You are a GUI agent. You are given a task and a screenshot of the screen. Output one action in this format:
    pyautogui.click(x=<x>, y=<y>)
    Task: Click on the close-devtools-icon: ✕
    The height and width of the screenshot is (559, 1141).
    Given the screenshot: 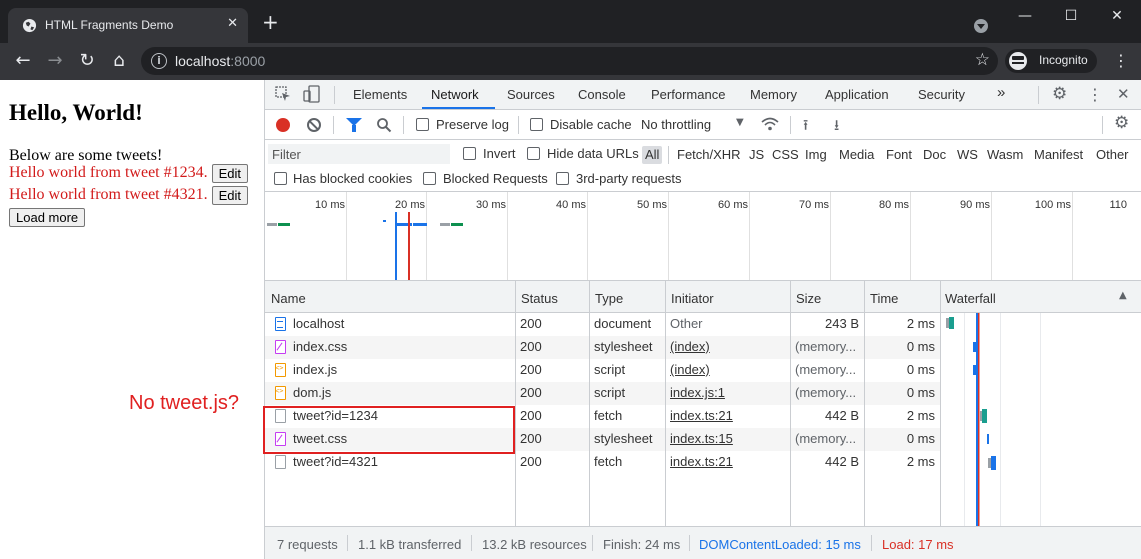 What is the action you would take?
    pyautogui.click(x=1123, y=94)
    